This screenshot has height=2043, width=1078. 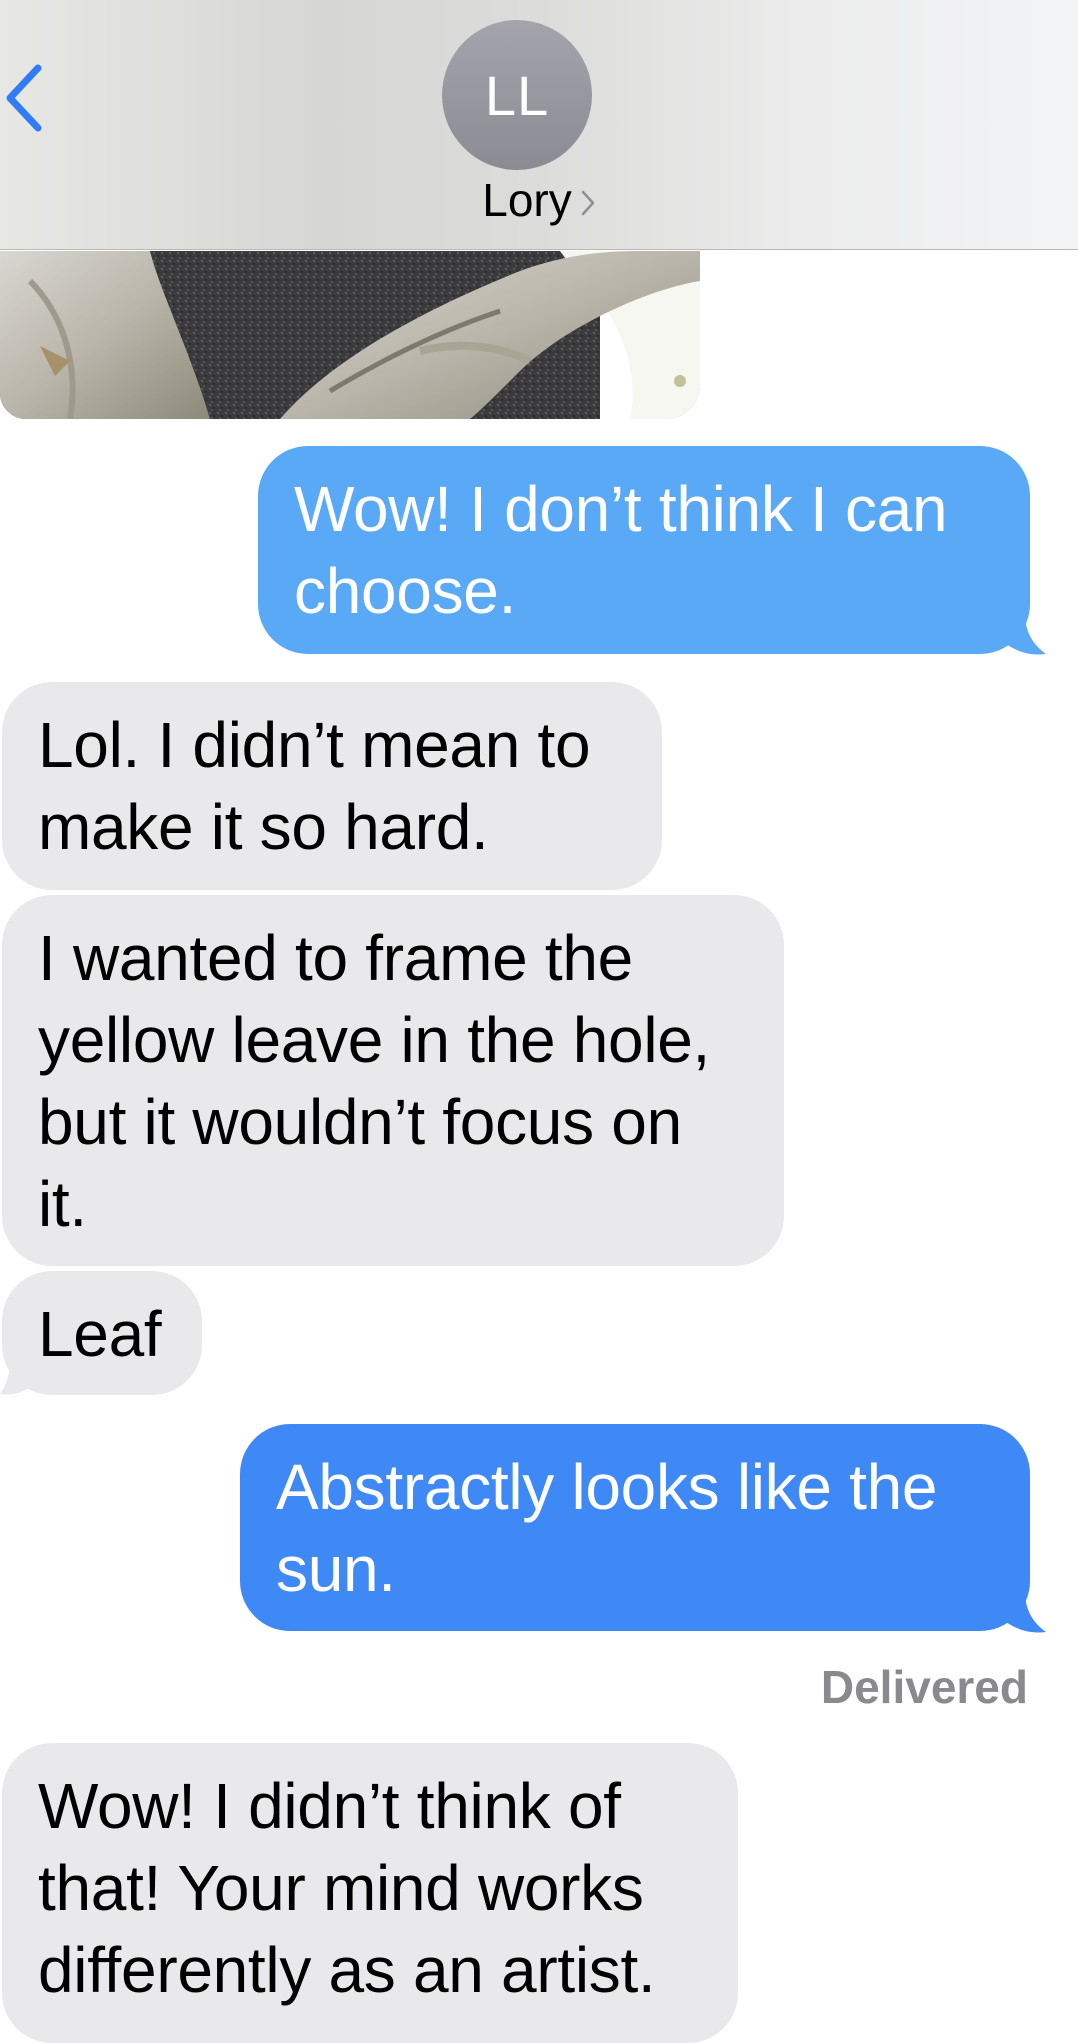 I want to click on message-text: Abstractly looks like the sun., so click(x=607, y=1528).